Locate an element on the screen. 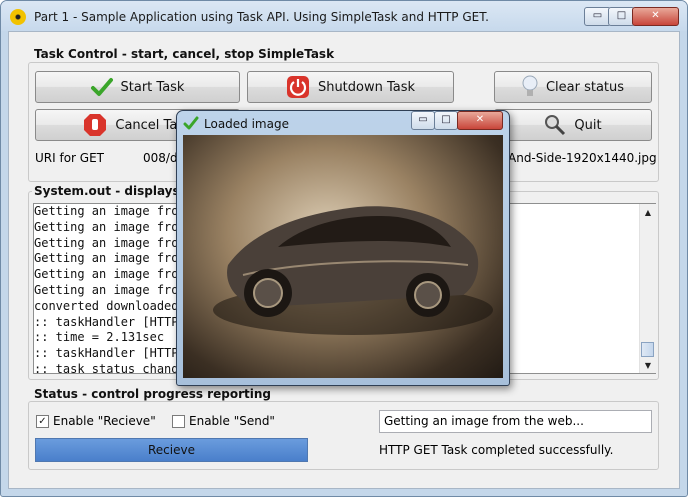 This screenshot has width=690, height=499. stop-hand-icon is located at coordinates (95, 125).